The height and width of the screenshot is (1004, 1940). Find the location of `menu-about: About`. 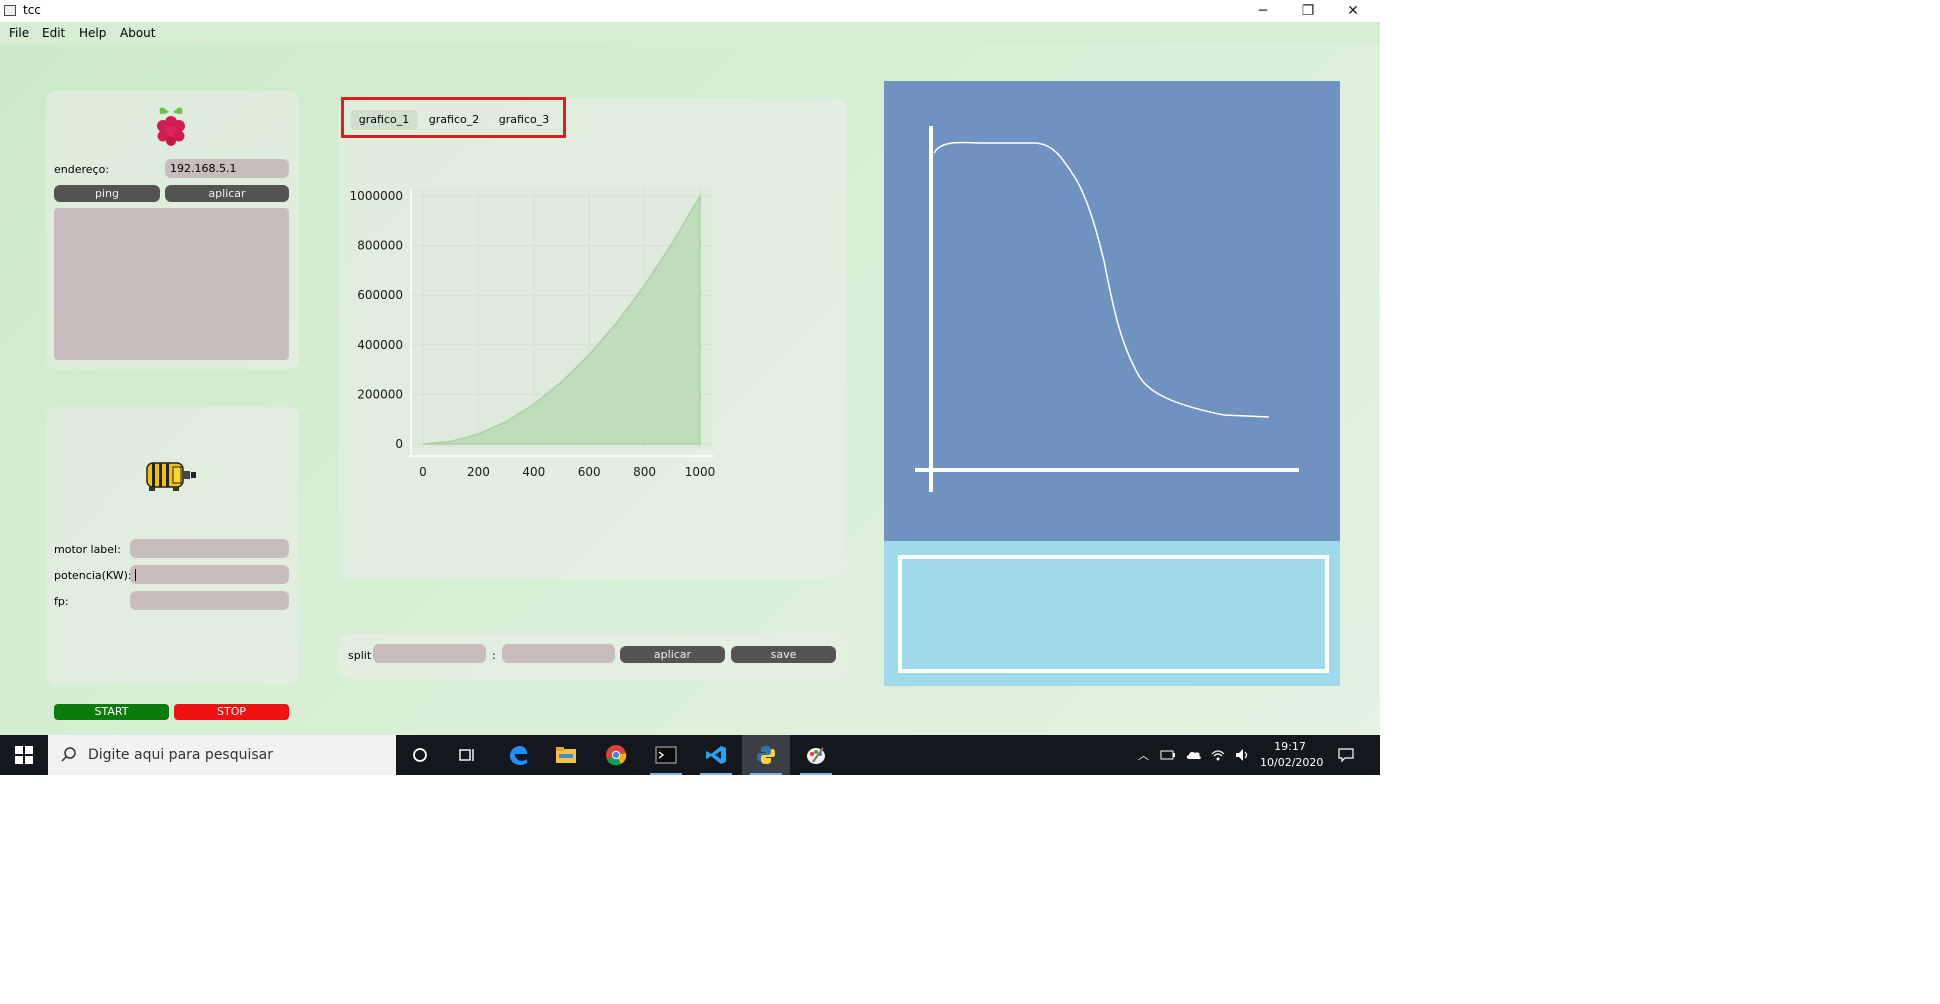

menu-about: About is located at coordinates (137, 33).